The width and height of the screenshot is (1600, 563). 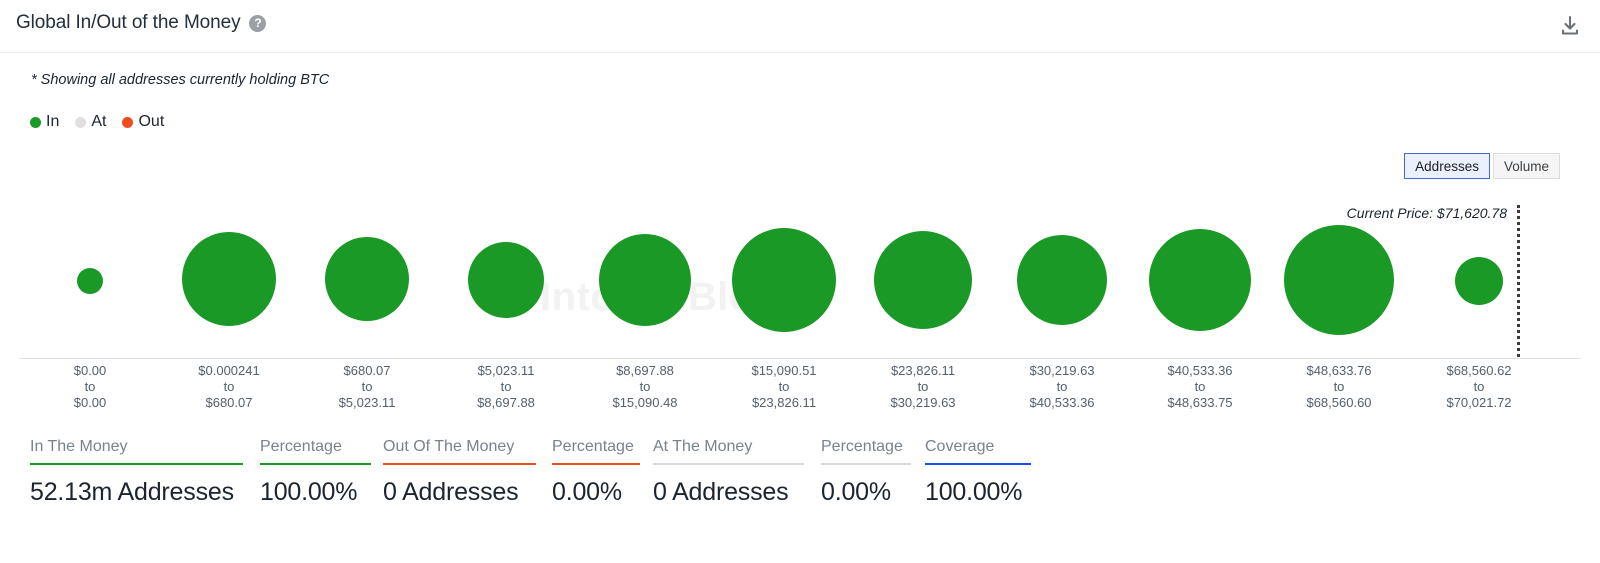 What do you see at coordinates (309, 492) in the screenshot?
I see `stat-value: 100.00%` at bounding box center [309, 492].